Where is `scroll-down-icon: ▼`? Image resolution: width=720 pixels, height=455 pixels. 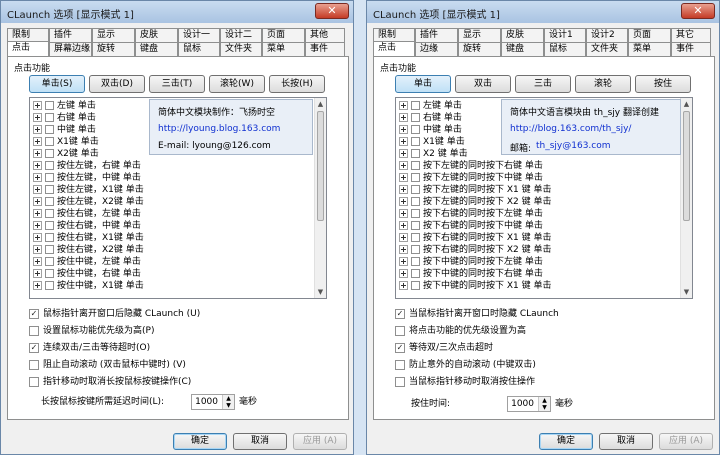
scroll-down-icon: ▼ is located at coordinates (686, 292).